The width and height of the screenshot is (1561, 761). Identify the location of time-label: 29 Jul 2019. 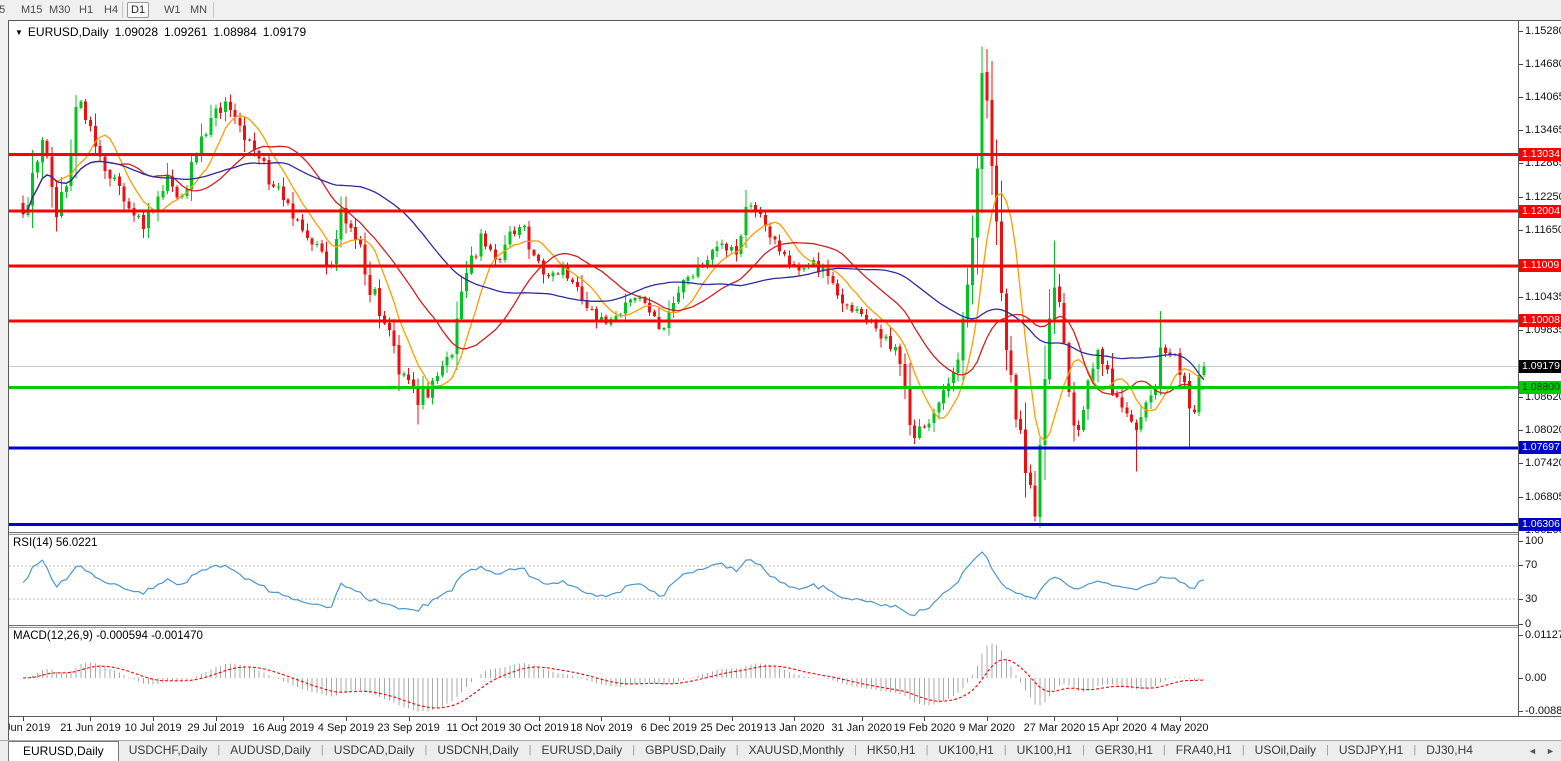
(216, 728).